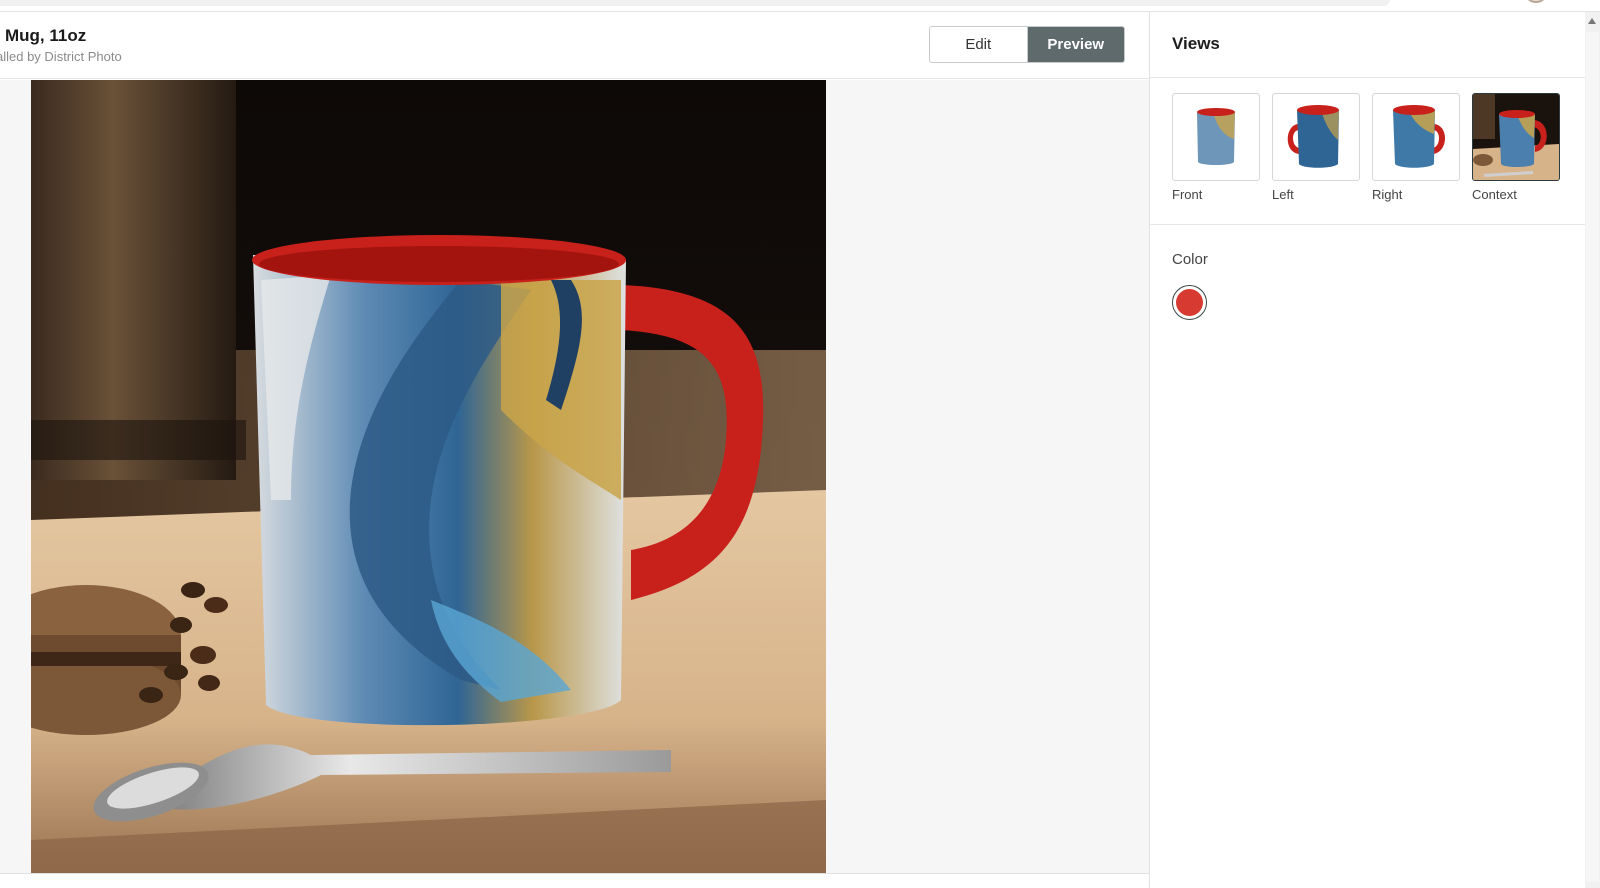 Image resolution: width=1600 pixels, height=888 pixels. What do you see at coordinates (1196, 43) in the screenshot?
I see `views-title: Views` at bounding box center [1196, 43].